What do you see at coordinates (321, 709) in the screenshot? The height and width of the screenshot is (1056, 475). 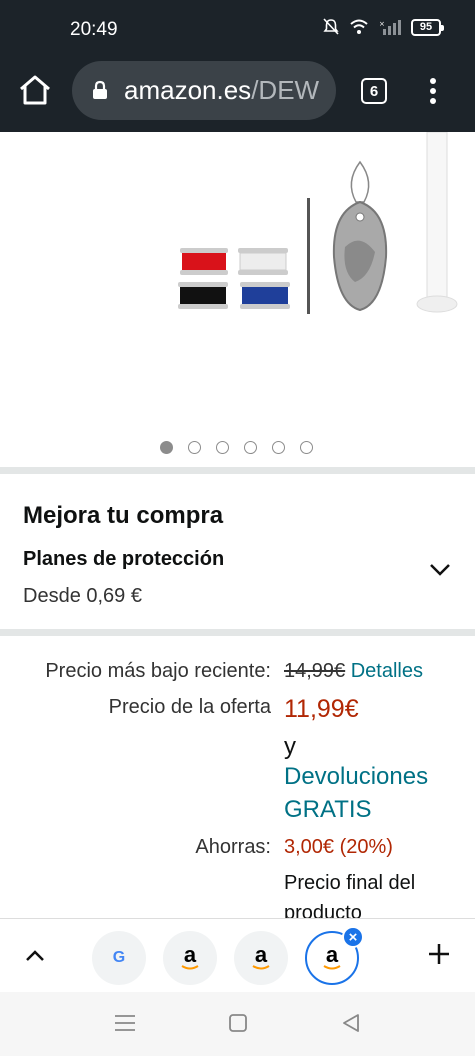 I see `deal-price-value: 11,99€` at bounding box center [321, 709].